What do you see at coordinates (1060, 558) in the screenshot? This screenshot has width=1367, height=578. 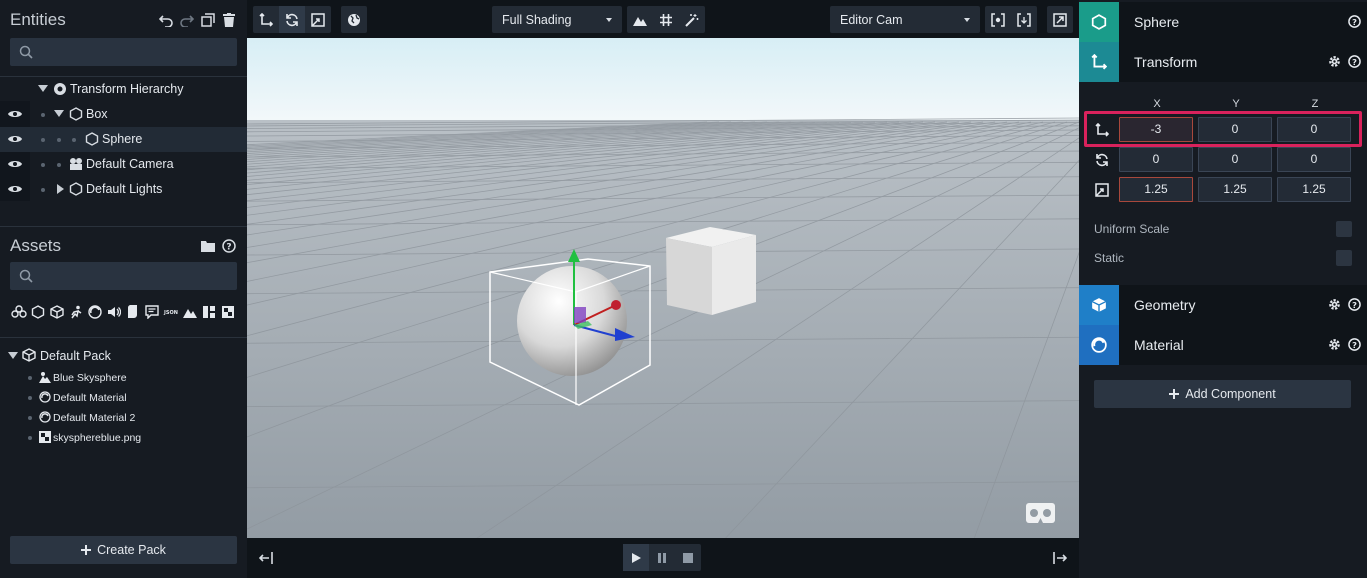 I see `collapse-right-icon` at bounding box center [1060, 558].